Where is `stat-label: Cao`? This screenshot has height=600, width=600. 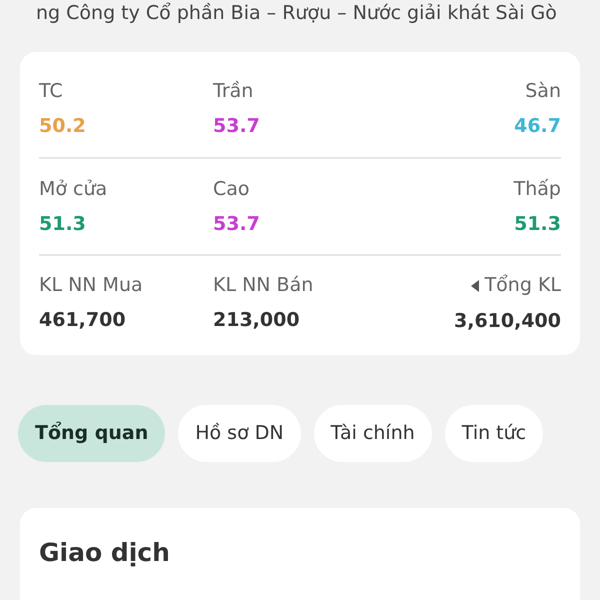
stat-label: Cao is located at coordinates (231, 189).